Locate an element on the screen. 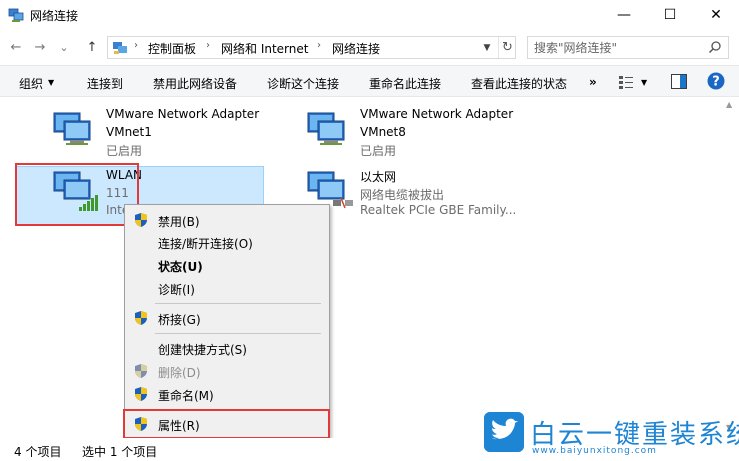 Image resolution: width=739 pixels, height=461 pixels. menu-item-label: 禁用(B) is located at coordinates (179, 222).